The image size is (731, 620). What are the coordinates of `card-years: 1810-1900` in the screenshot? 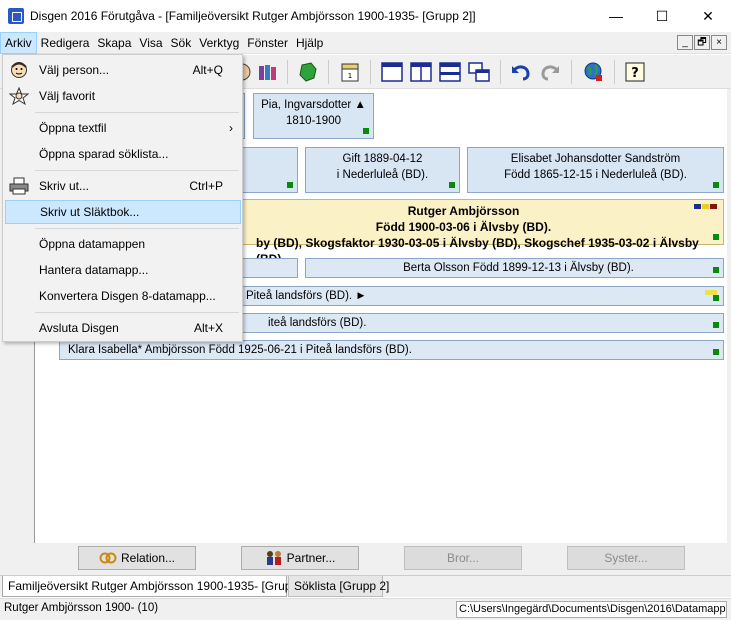 It's located at (313, 121).